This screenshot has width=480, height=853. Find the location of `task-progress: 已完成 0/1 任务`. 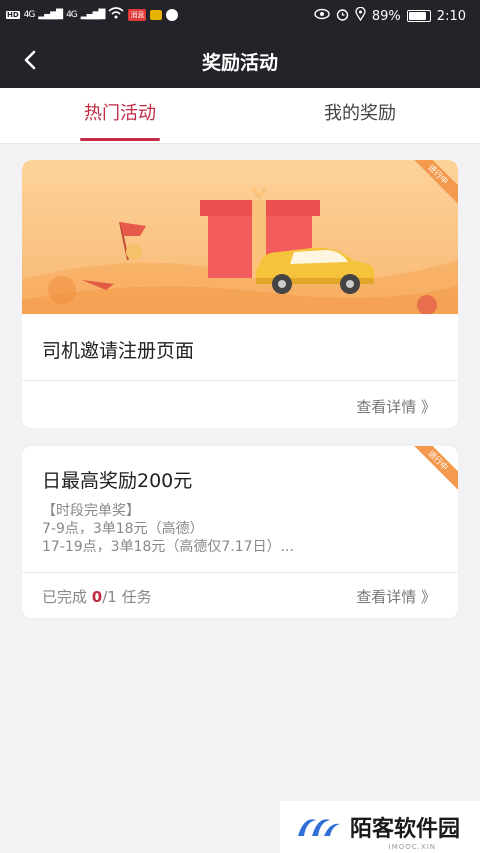

task-progress: 已完成 0/1 任务 is located at coordinates (97, 596).